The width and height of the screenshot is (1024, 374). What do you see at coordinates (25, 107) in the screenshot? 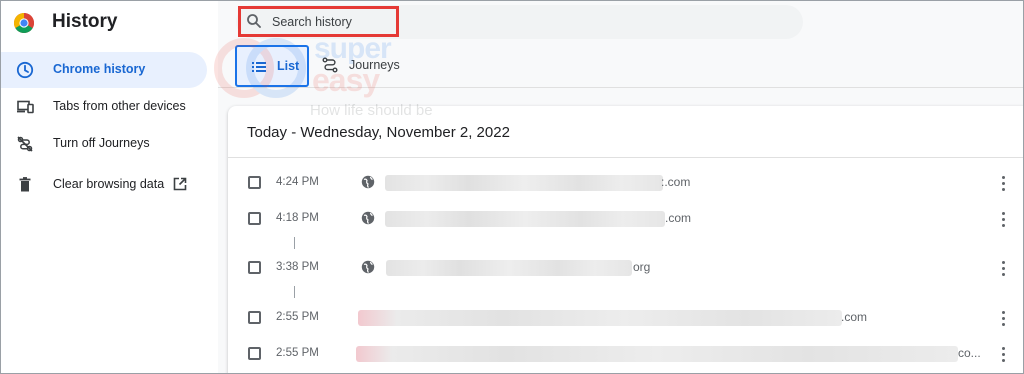
I see `devices-icon` at bounding box center [25, 107].